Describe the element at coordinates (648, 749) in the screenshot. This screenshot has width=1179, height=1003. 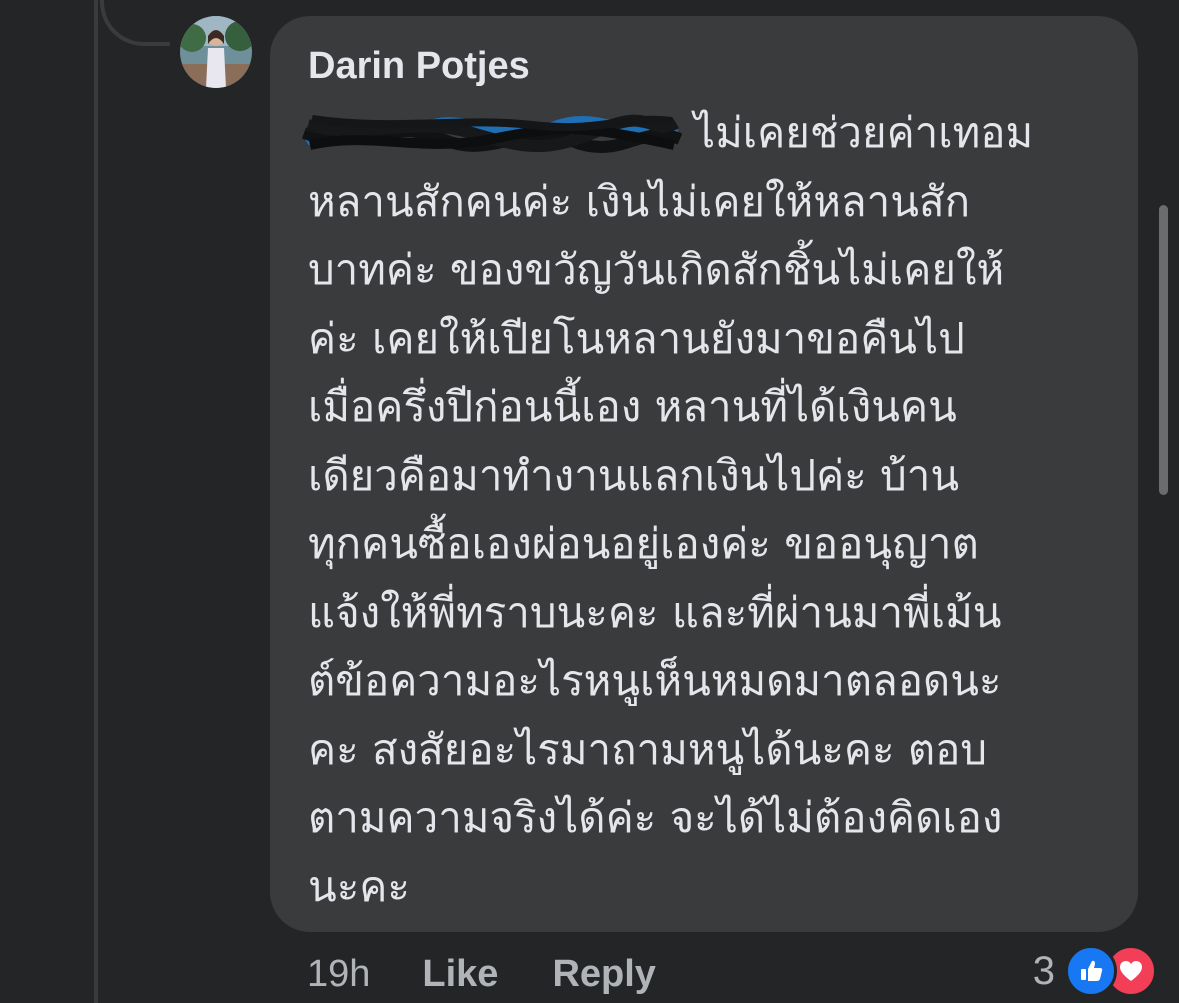
I see `comment-line: คะ สงสัยอะไรมาถามหนูได้นะคะ ตอบ` at that location.